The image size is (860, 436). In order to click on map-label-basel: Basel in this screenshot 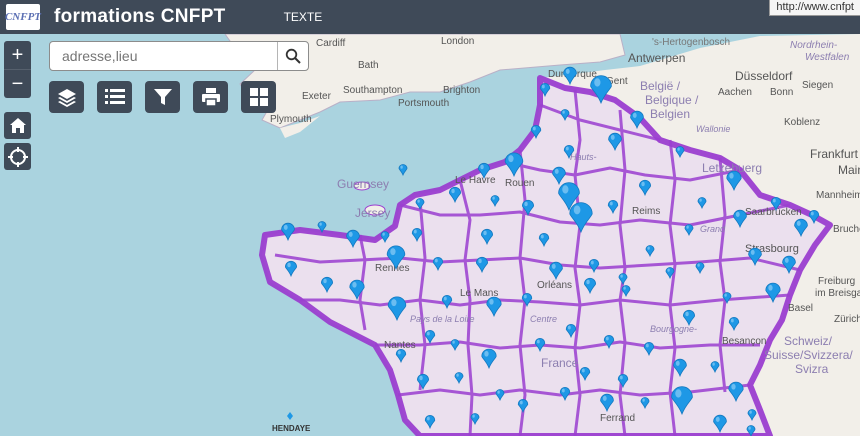, I will do `click(800, 308)`.